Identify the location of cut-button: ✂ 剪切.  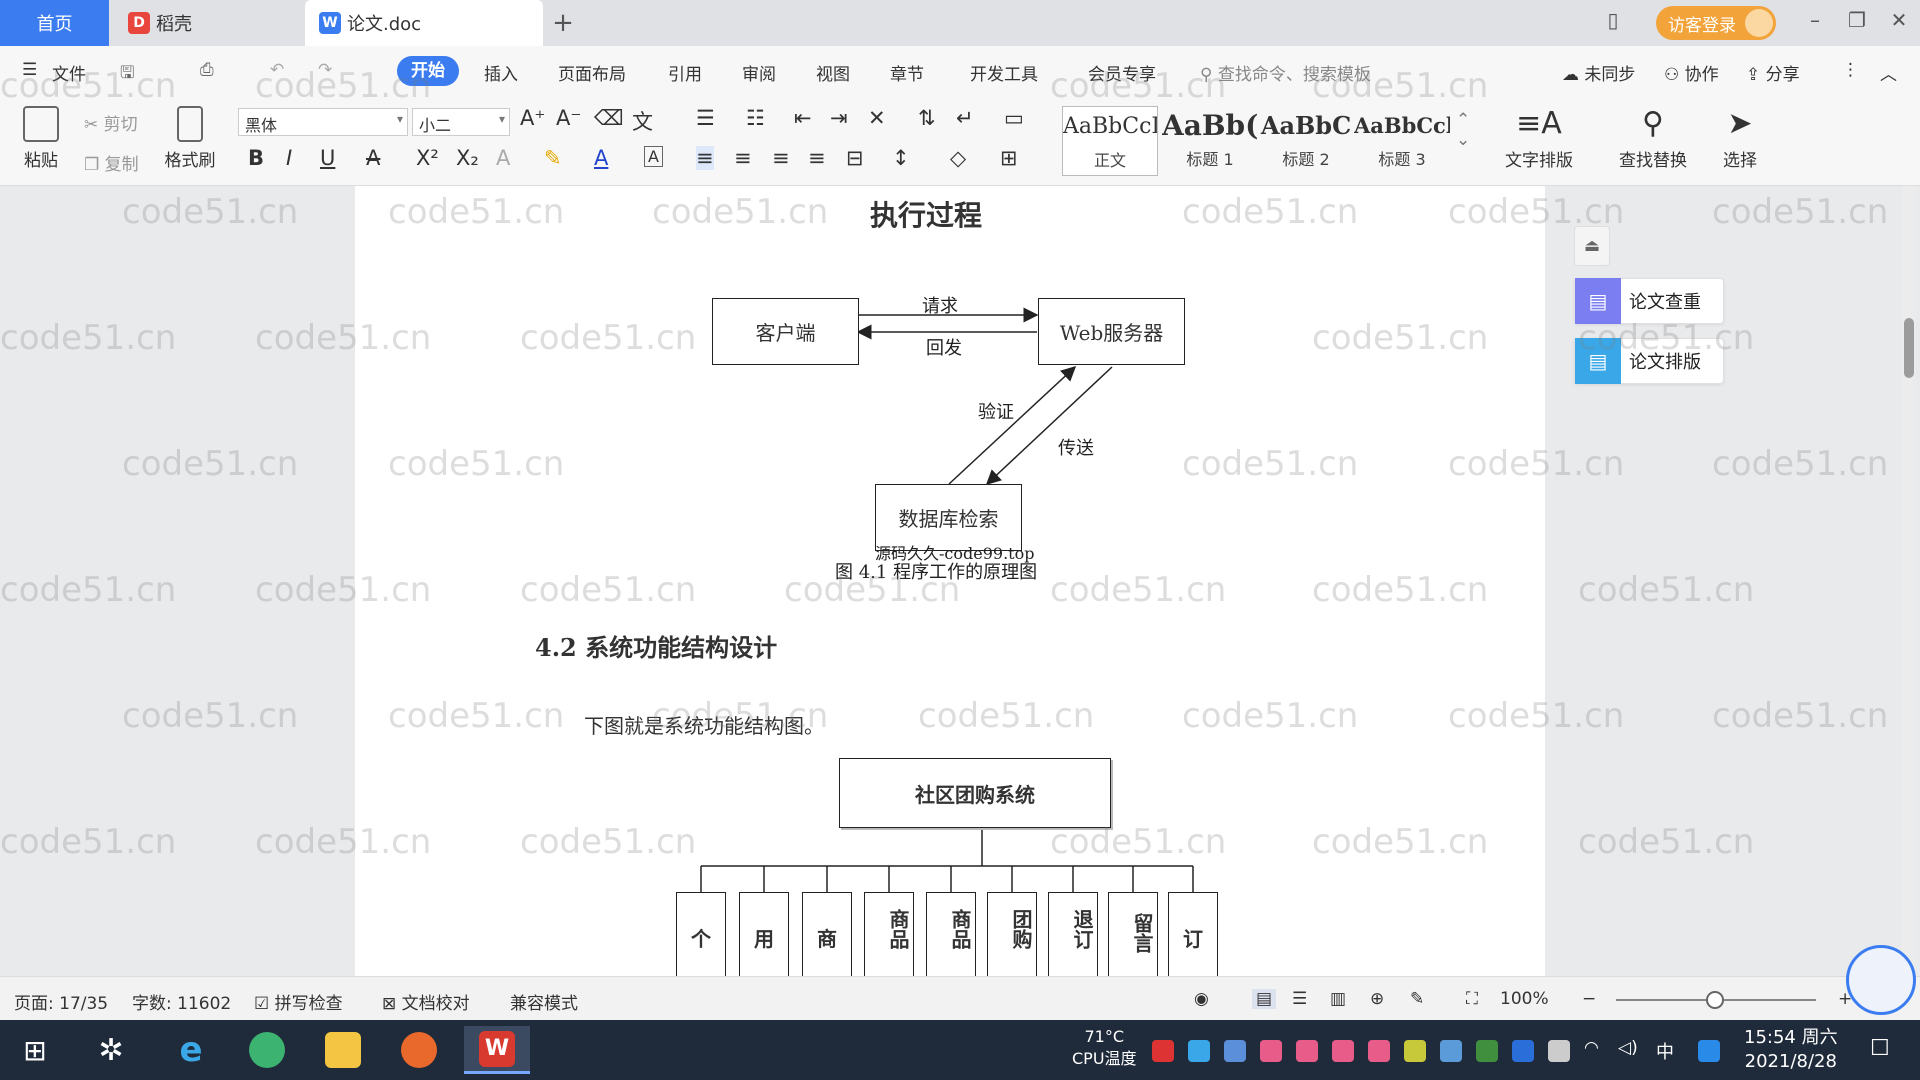
(111, 122).